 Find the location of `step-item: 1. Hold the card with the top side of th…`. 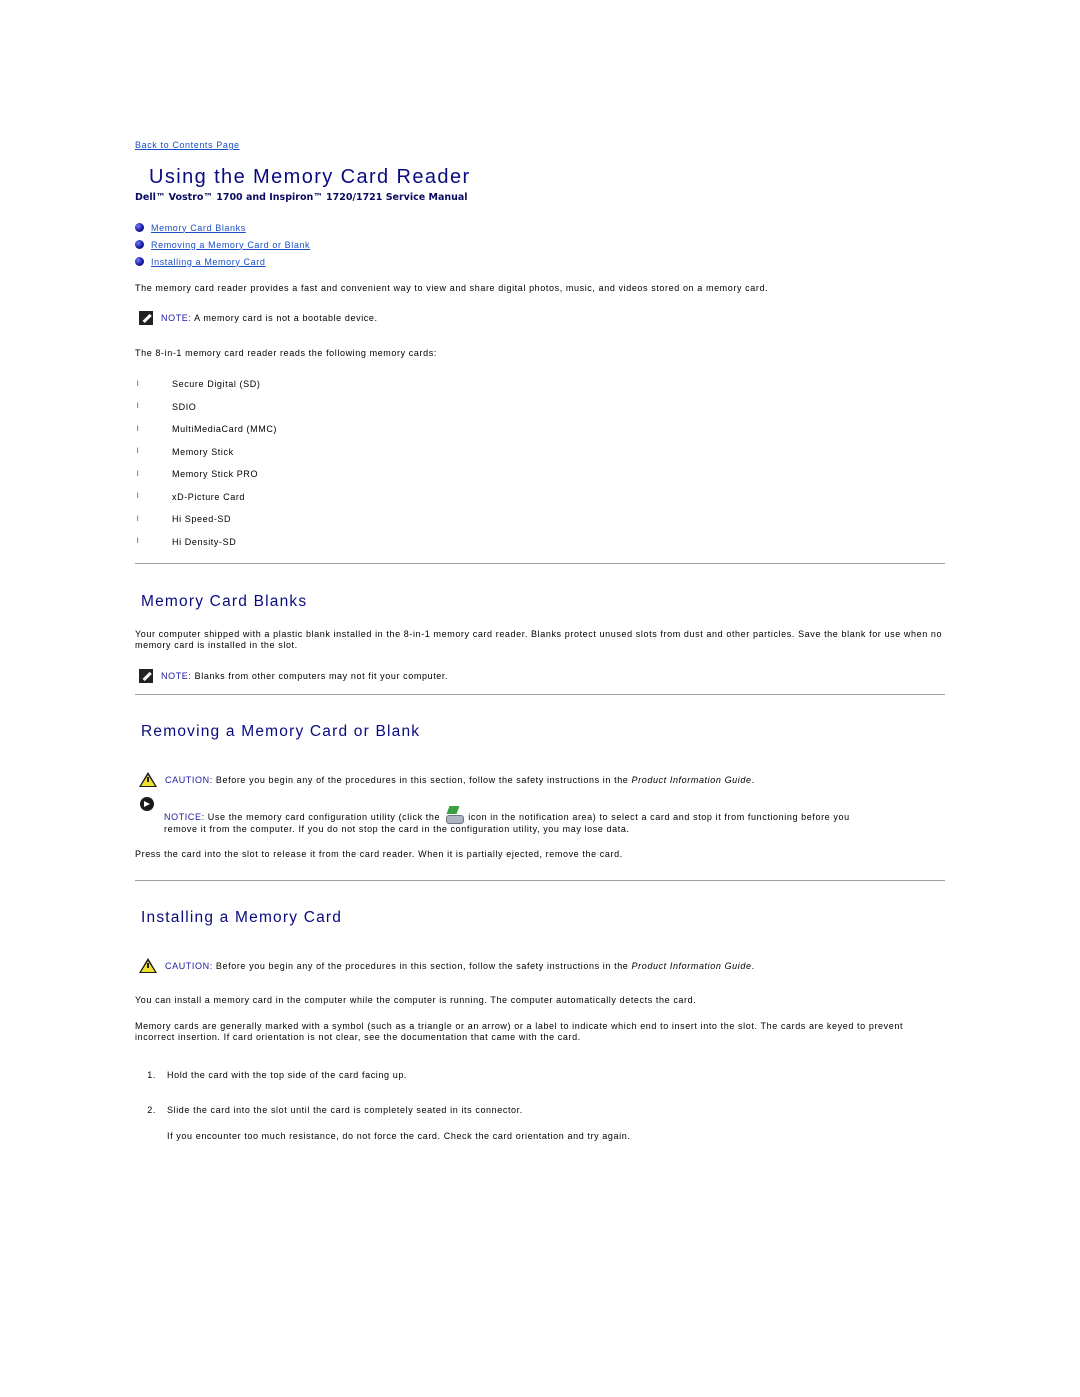

step-item: 1. Hold the card with the top side of th… is located at coordinates (535, 1075).